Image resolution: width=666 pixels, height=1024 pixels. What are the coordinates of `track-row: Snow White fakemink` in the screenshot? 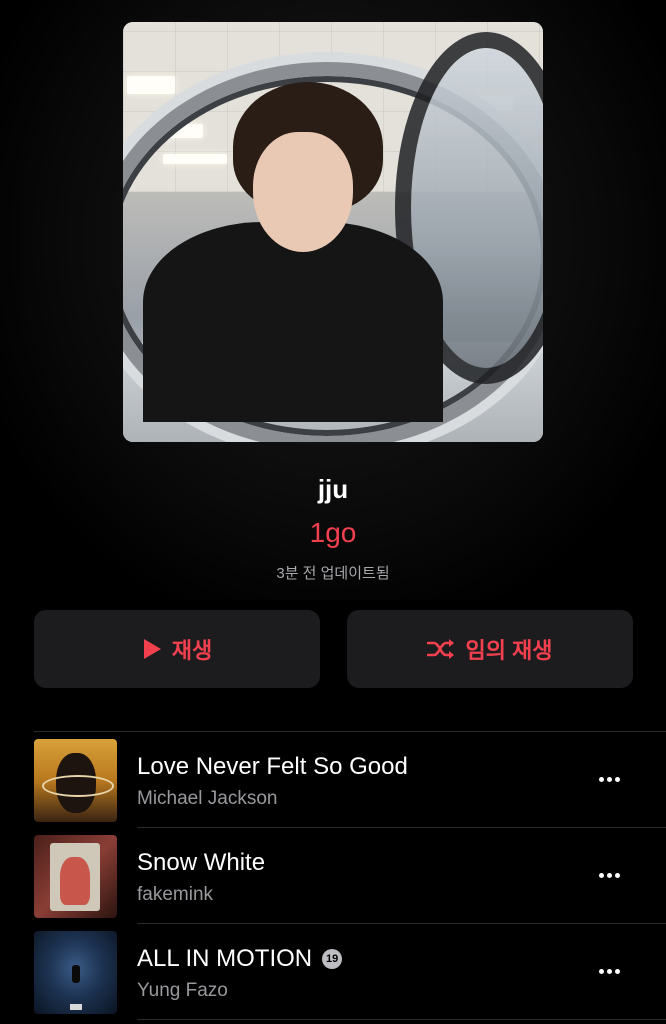 It's located at (333, 876).